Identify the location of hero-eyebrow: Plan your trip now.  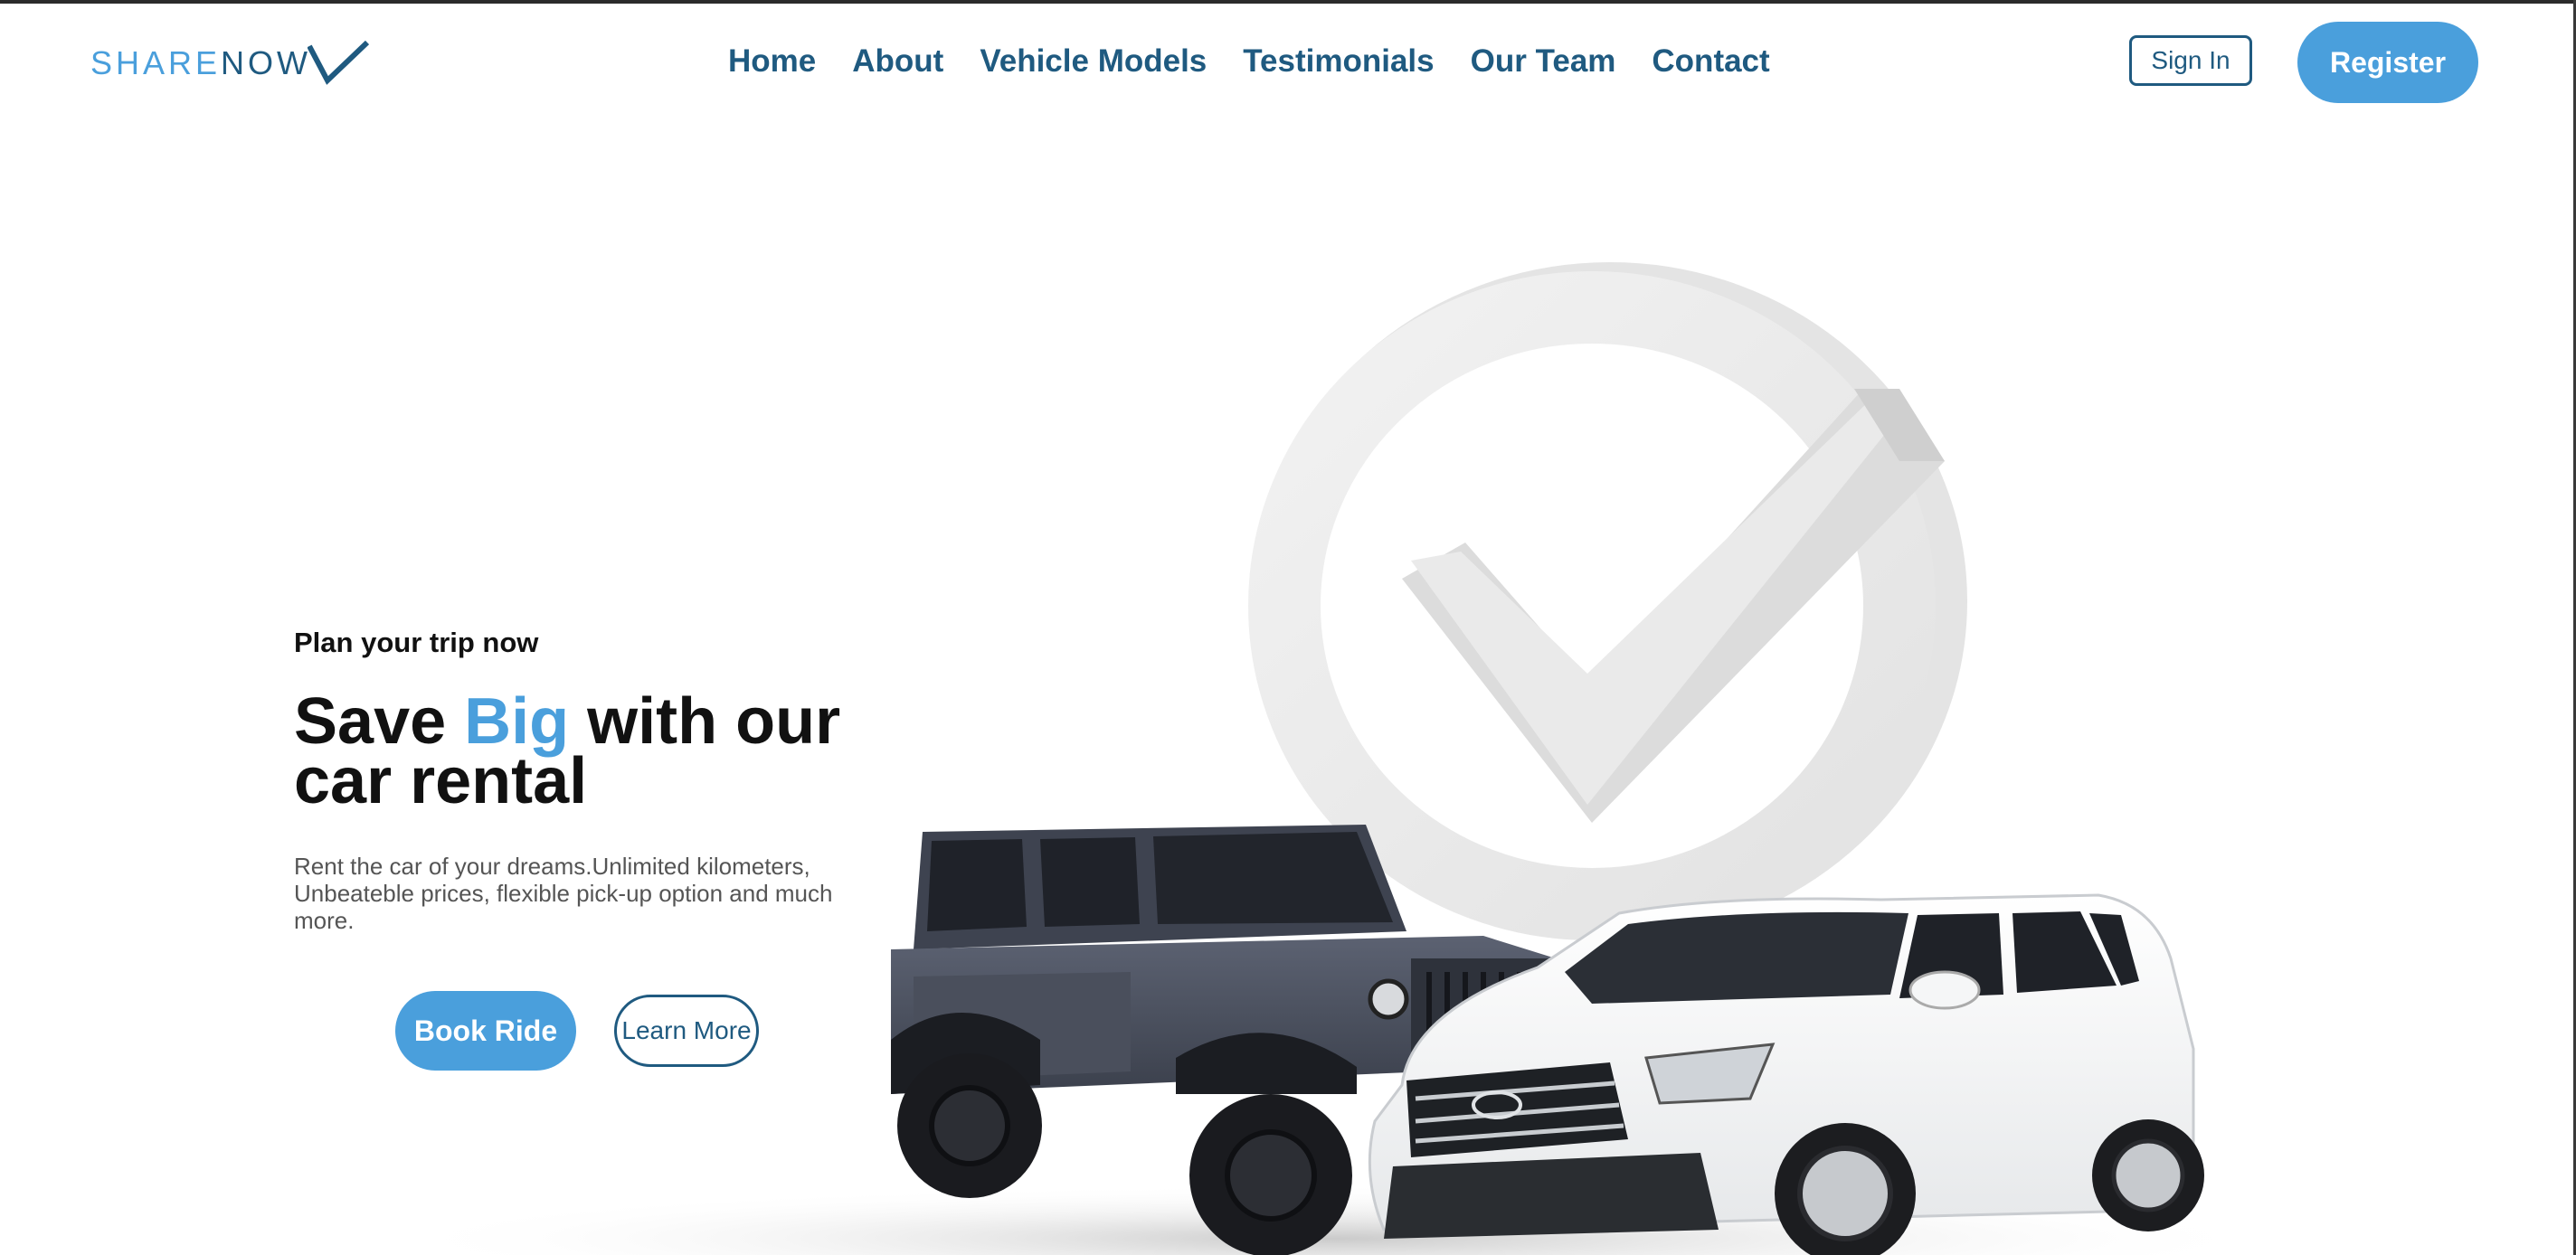
(416, 643).